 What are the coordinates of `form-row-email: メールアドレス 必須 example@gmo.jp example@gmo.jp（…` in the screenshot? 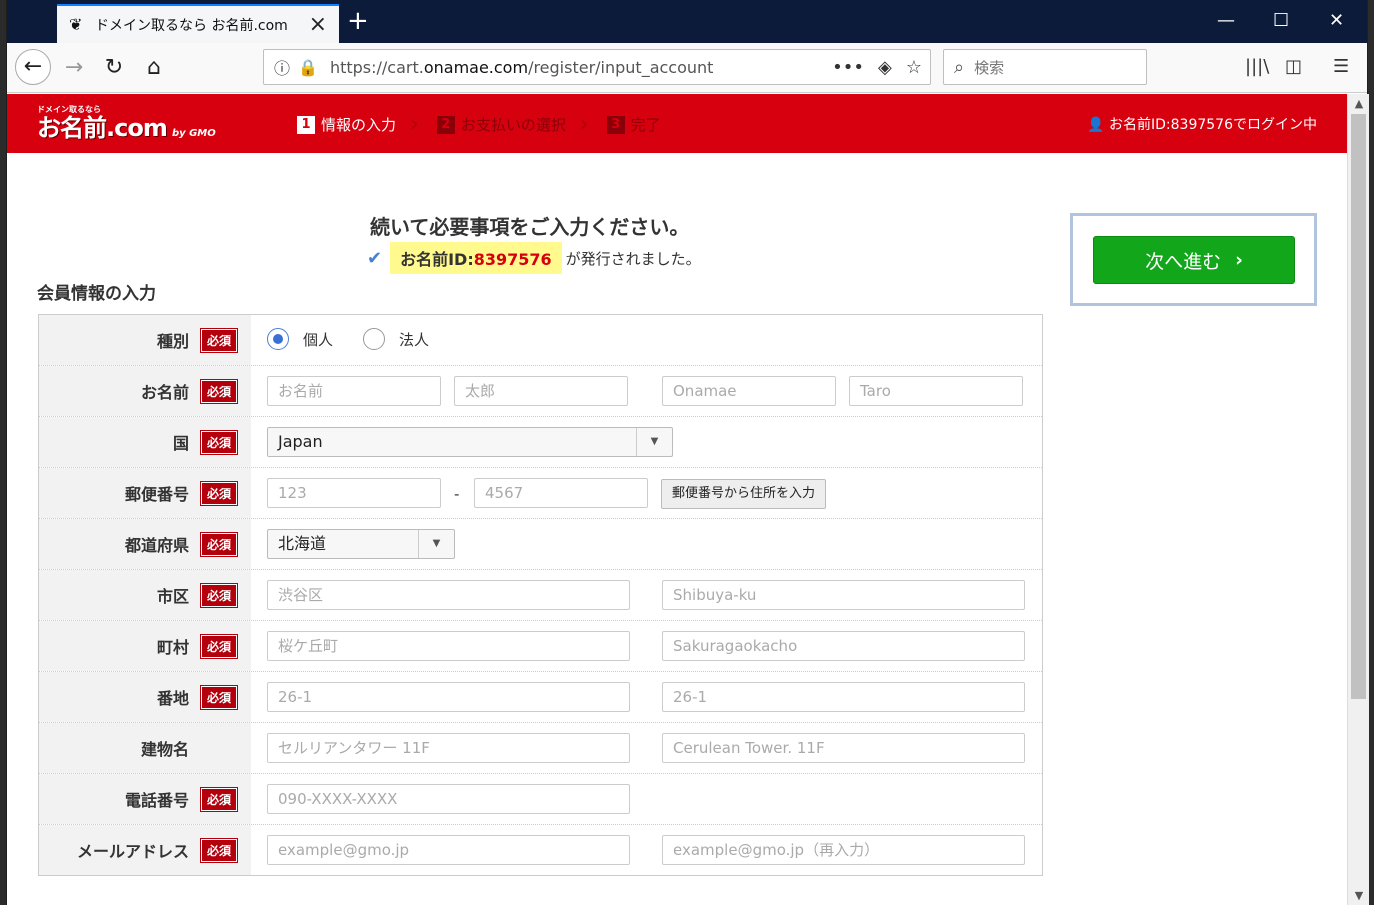 It's located at (540, 850).